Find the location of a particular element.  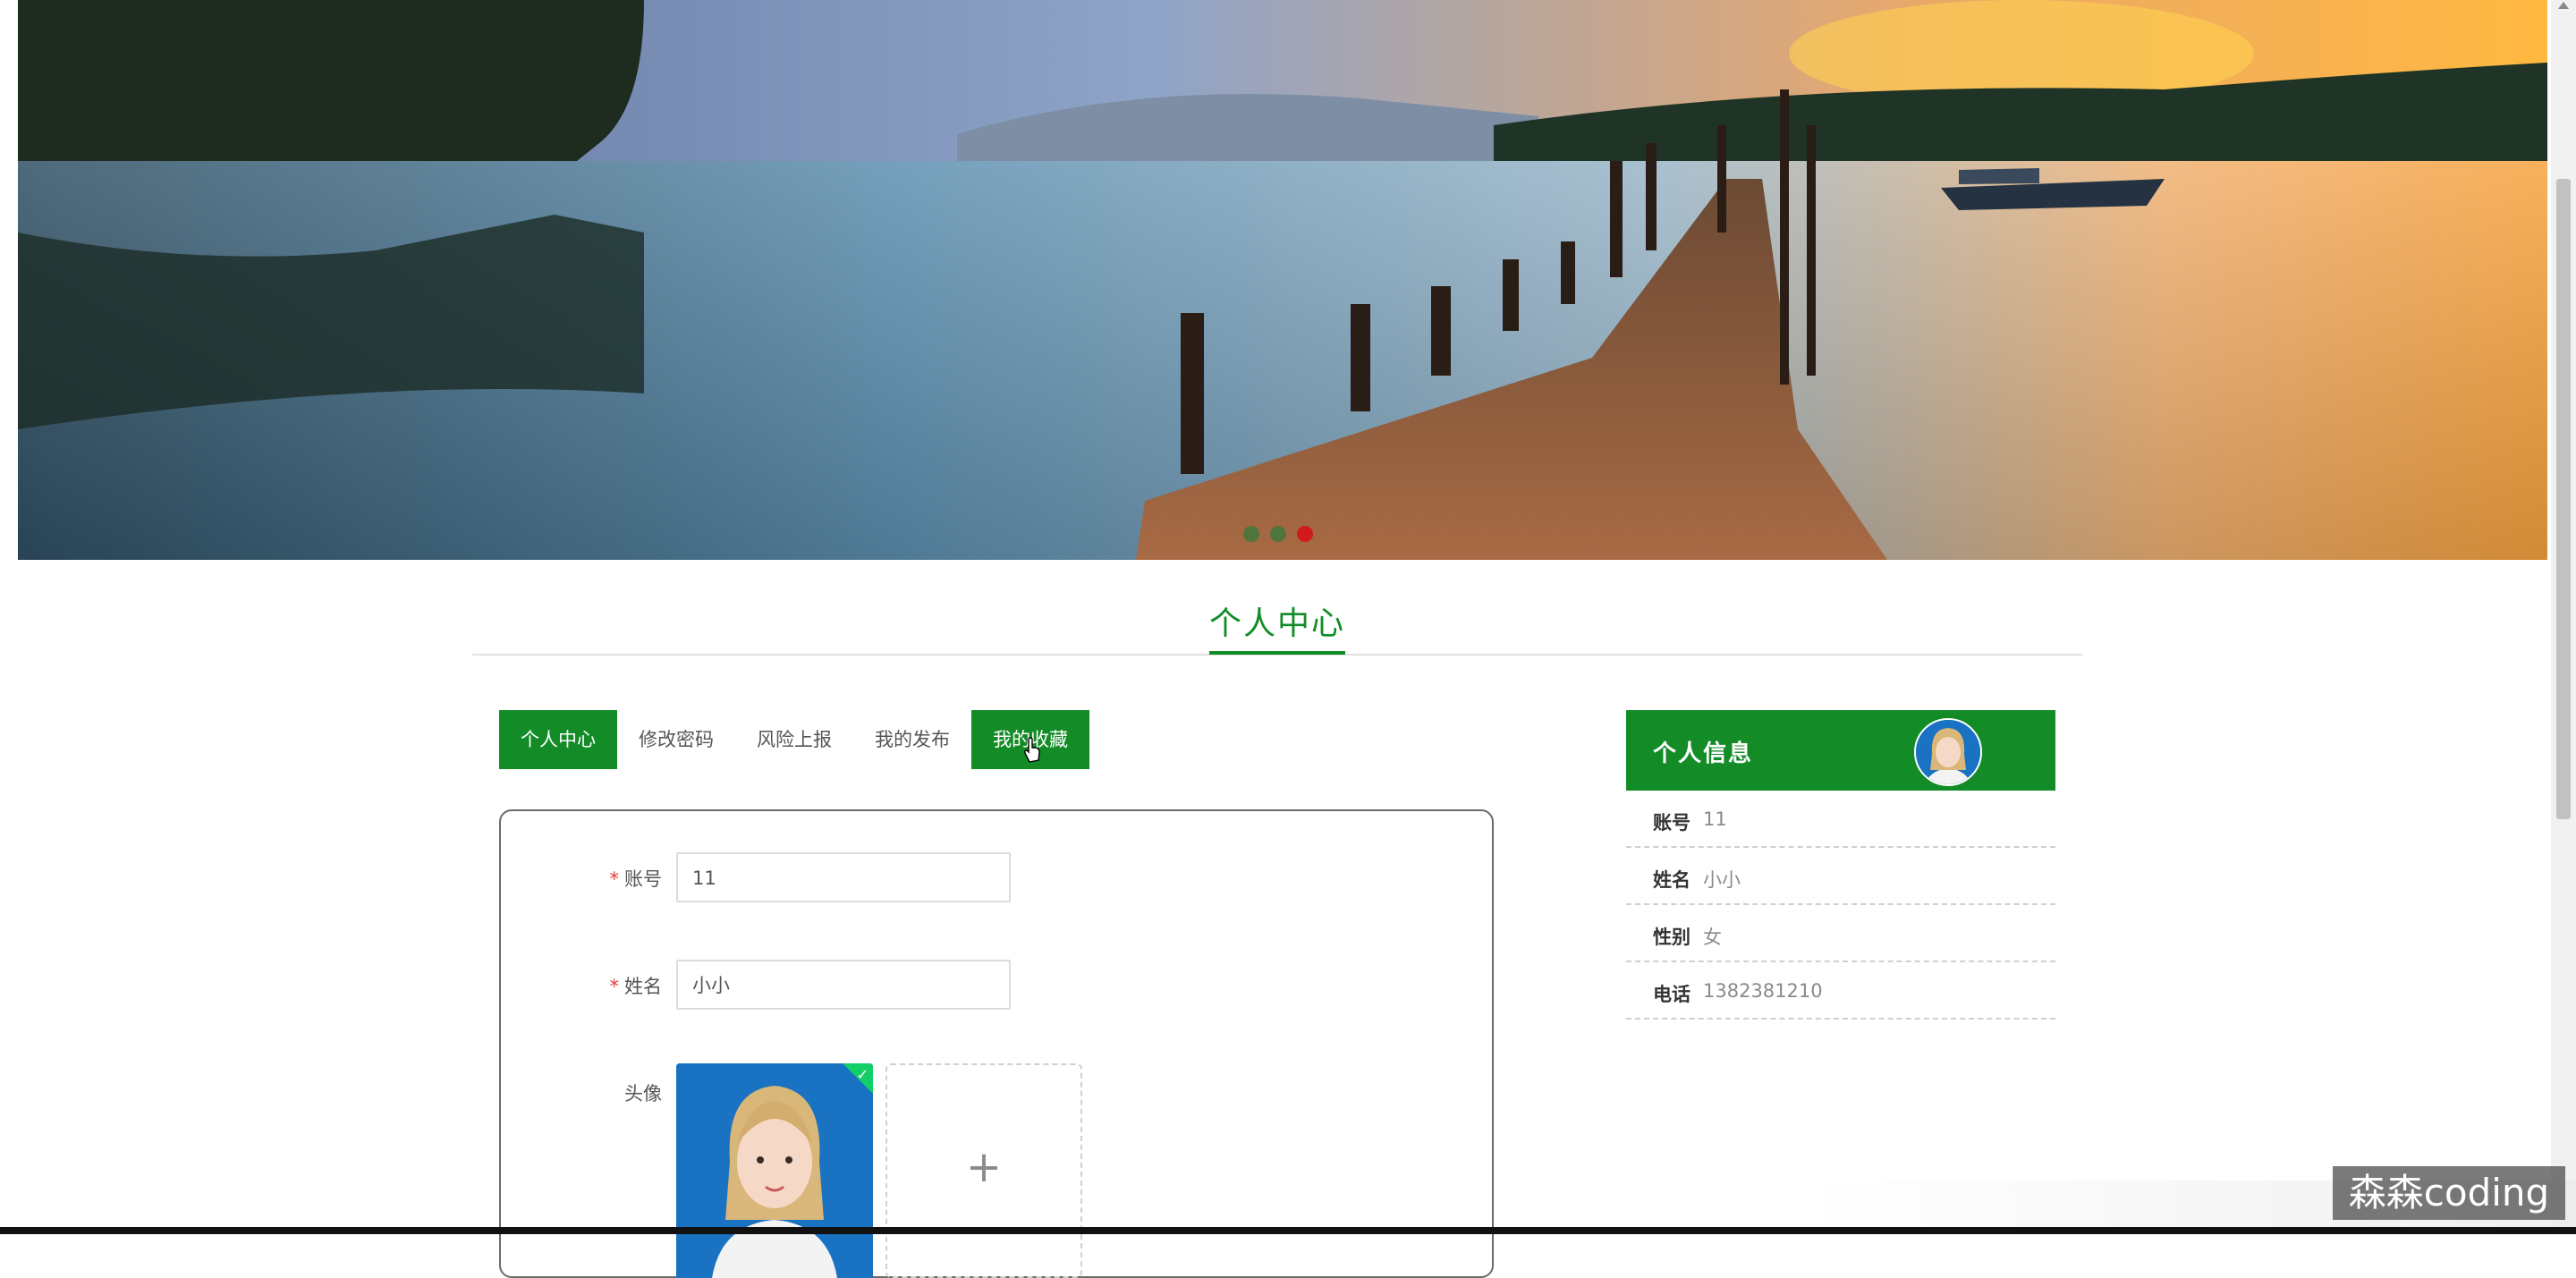

info-card-title: 个人信息 is located at coordinates (1703, 754).